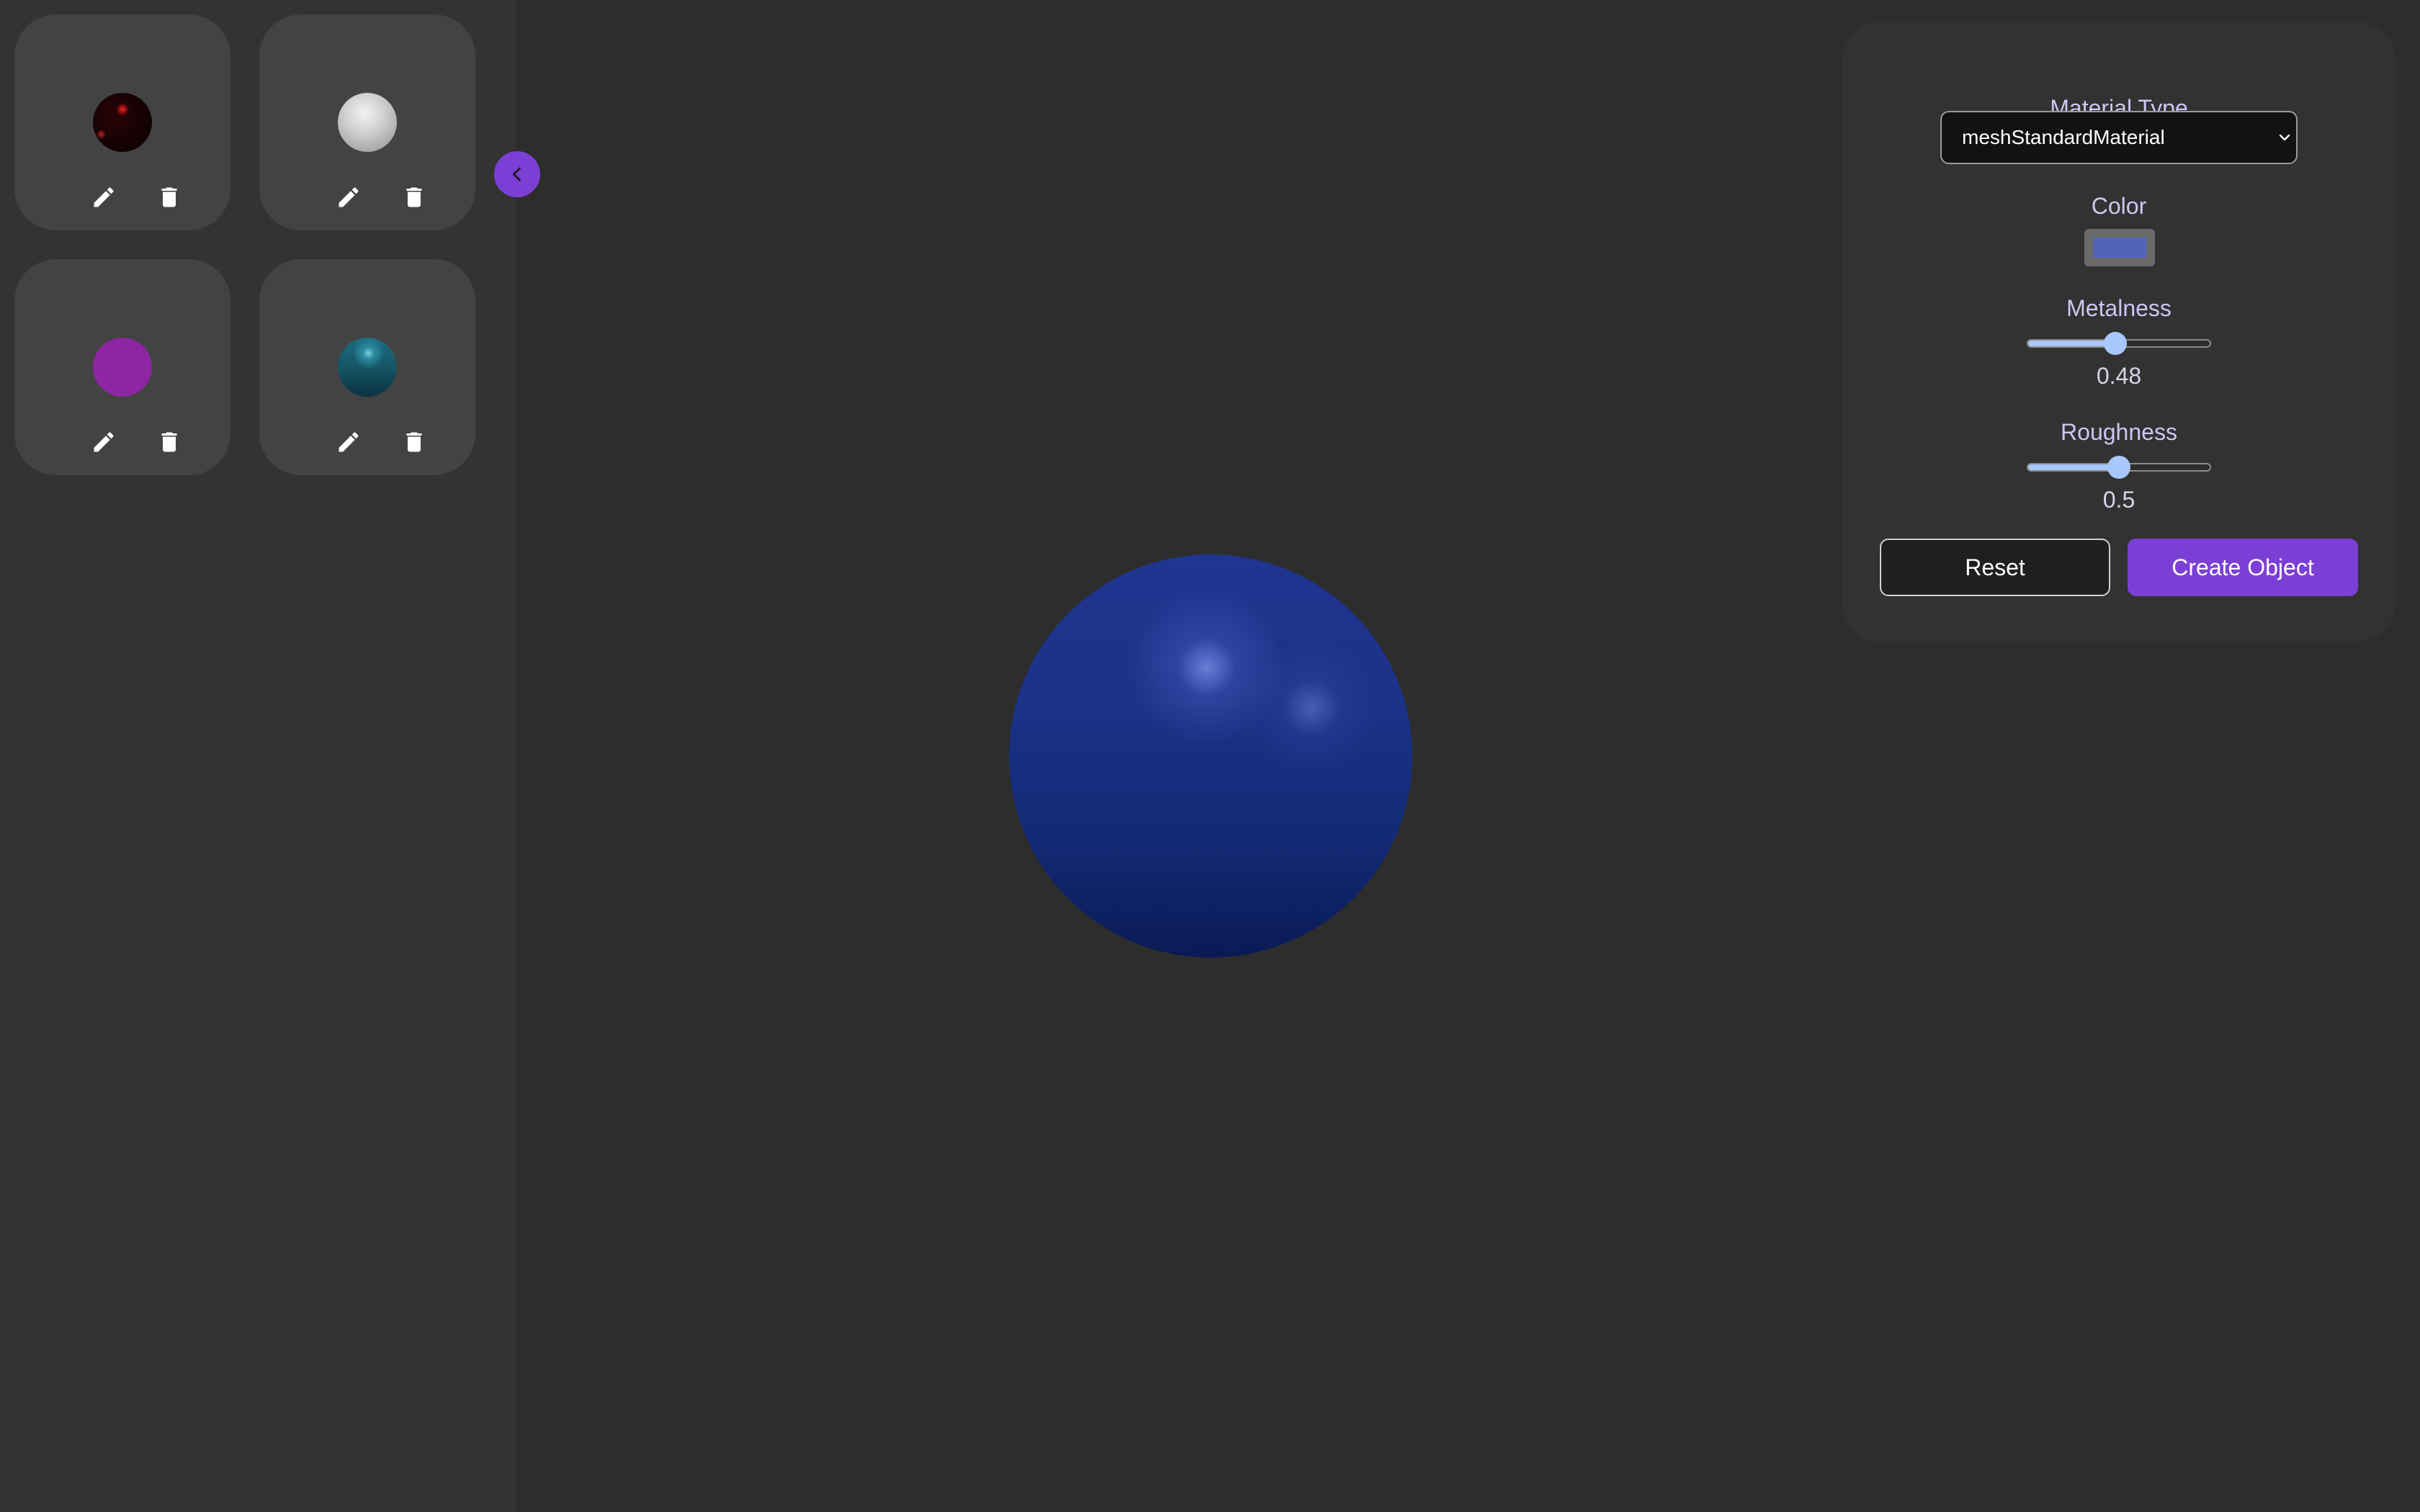 The image size is (2420, 1512). I want to click on reset-button: Reset, so click(1995, 567).